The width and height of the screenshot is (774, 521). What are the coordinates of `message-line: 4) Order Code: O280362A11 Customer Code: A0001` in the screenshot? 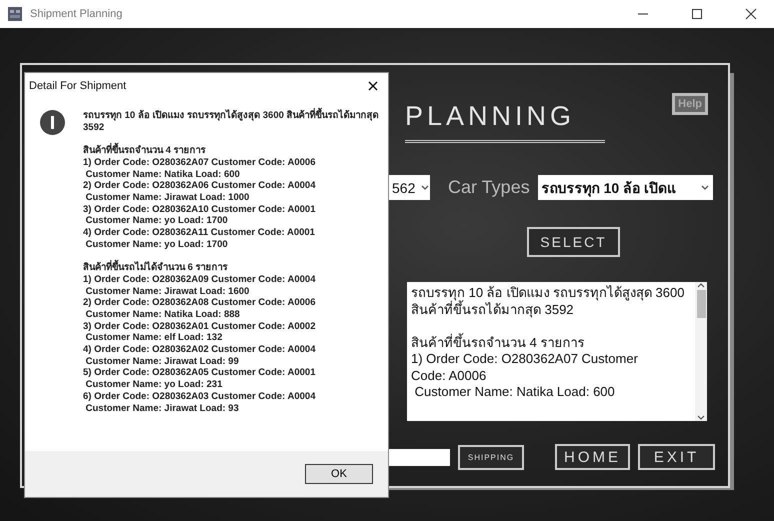 It's located at (199, 233).